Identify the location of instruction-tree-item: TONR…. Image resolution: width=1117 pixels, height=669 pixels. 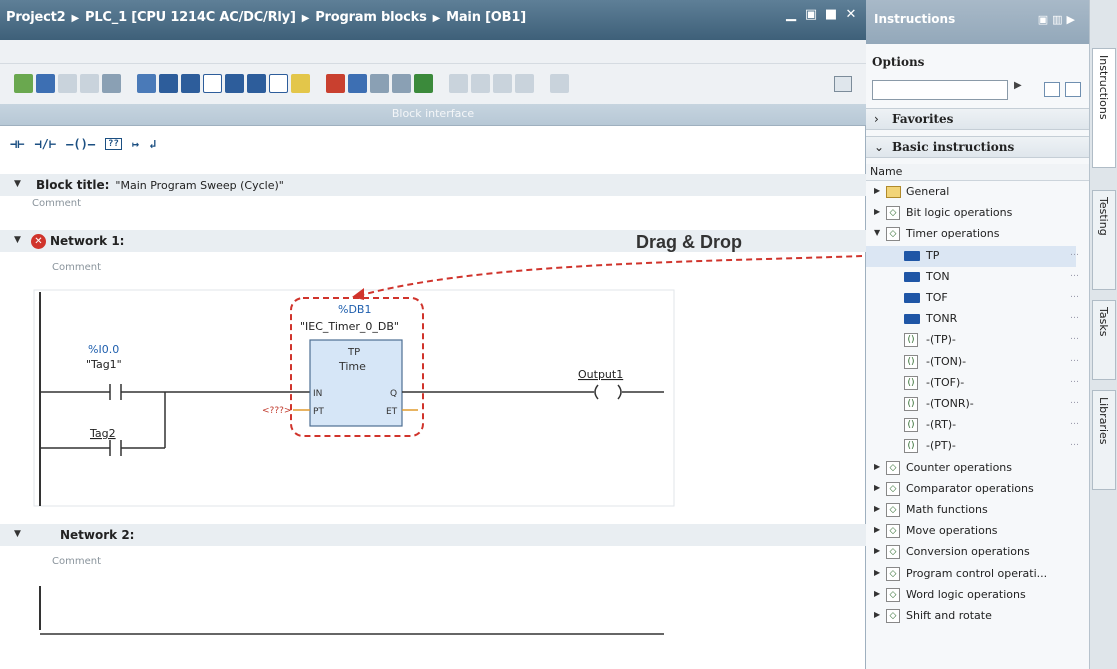
(972, 319).